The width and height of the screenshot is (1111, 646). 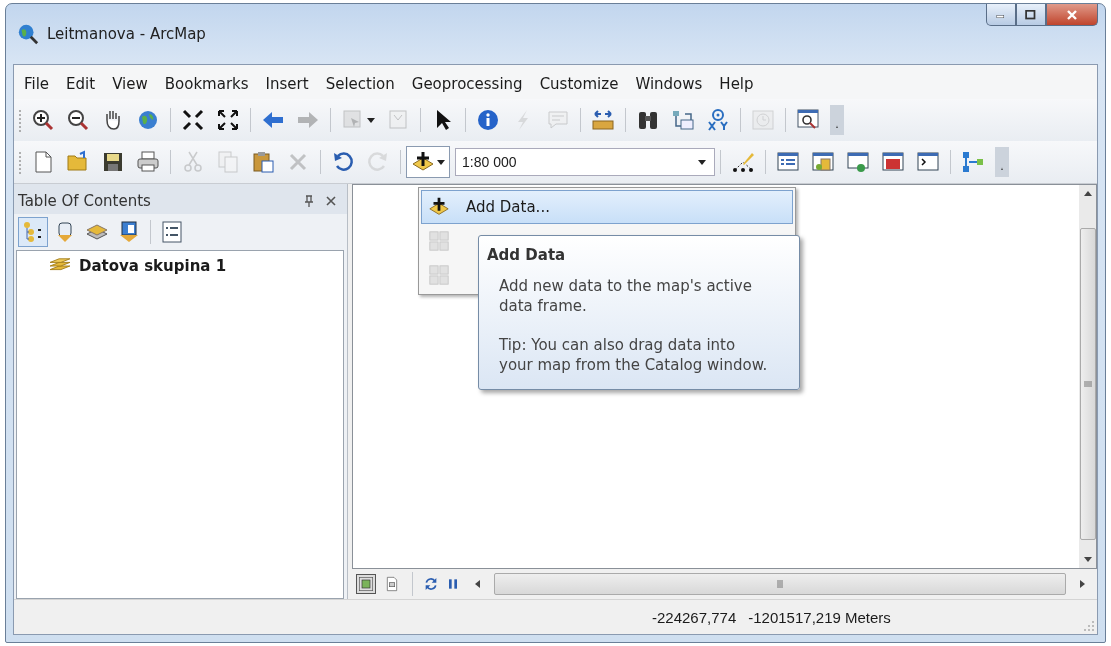 I want to click on panel-title: Table Of Contents, so click(x=85, y=201).